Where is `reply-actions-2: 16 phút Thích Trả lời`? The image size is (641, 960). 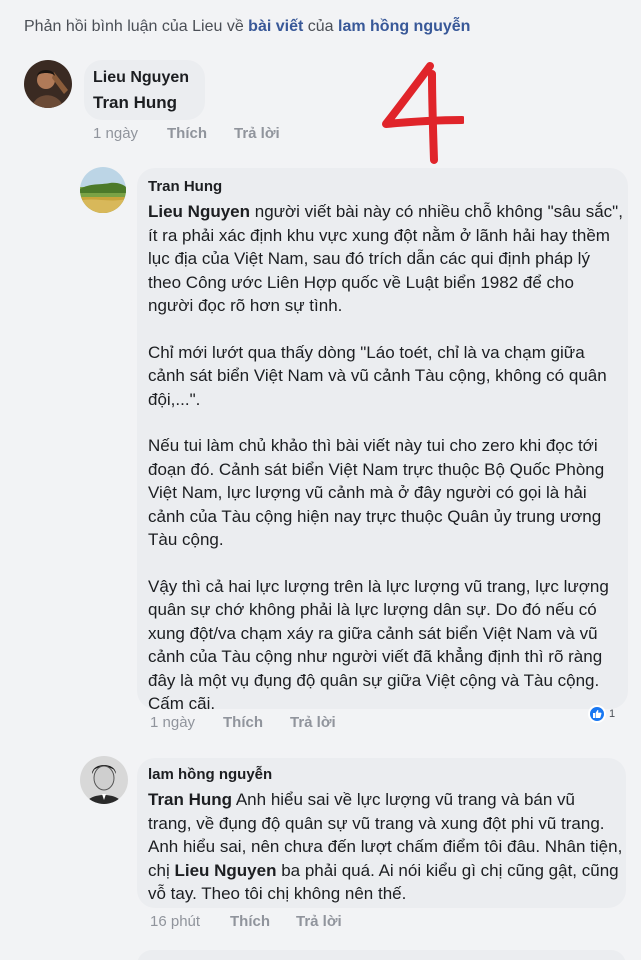
reply-actions-2: 16 phút Thích Trả lời is located at coordinates (246, 921).